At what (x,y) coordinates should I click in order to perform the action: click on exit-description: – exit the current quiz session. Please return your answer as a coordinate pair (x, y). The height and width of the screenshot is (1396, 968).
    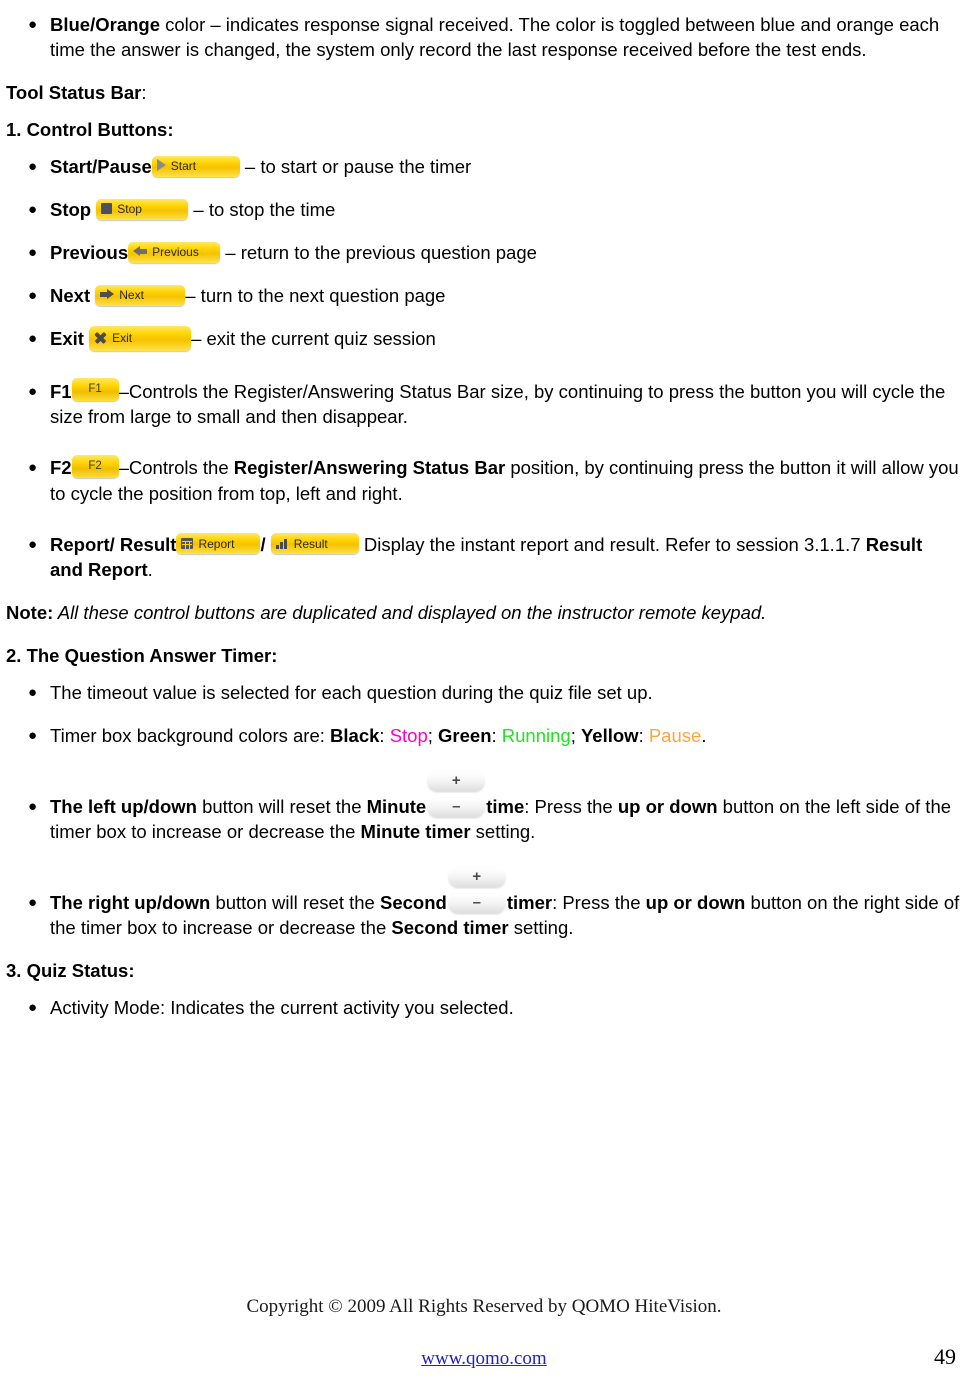
    Looking at the image, I should click on (313, 338).